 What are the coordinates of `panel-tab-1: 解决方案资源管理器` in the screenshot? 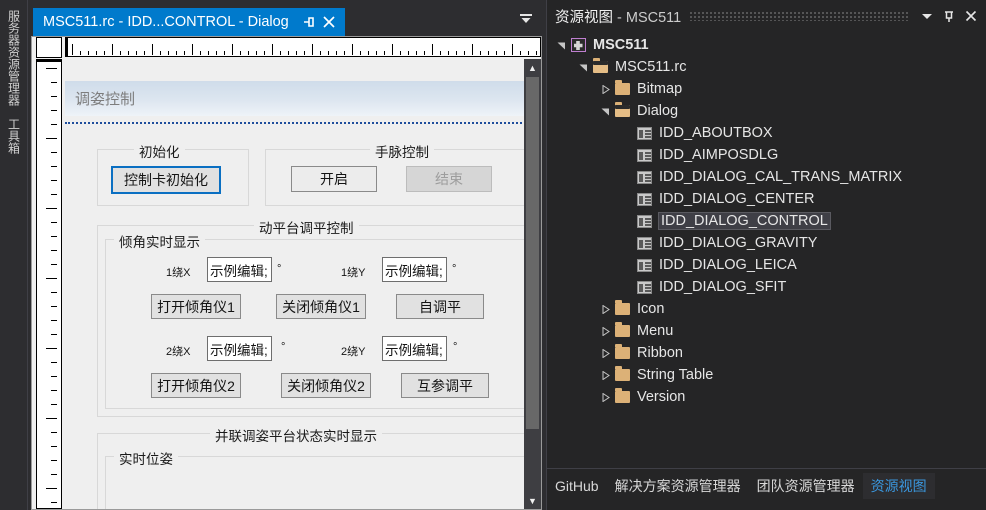 It's located at (678, 486).